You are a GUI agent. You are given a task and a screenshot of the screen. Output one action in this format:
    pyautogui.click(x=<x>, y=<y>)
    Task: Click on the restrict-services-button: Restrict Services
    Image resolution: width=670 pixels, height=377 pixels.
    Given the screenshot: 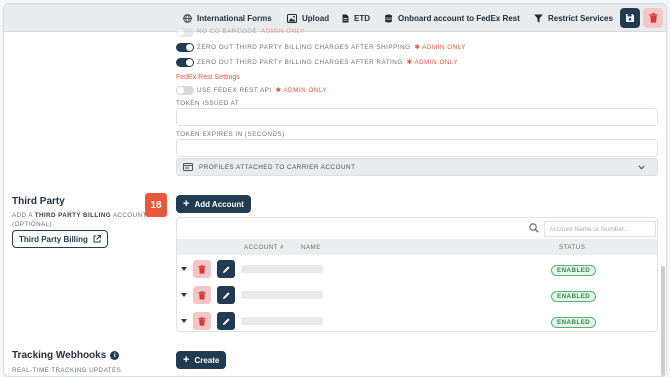 What is the action you would take?
    pyautogui.click(x=573, y=18)
    